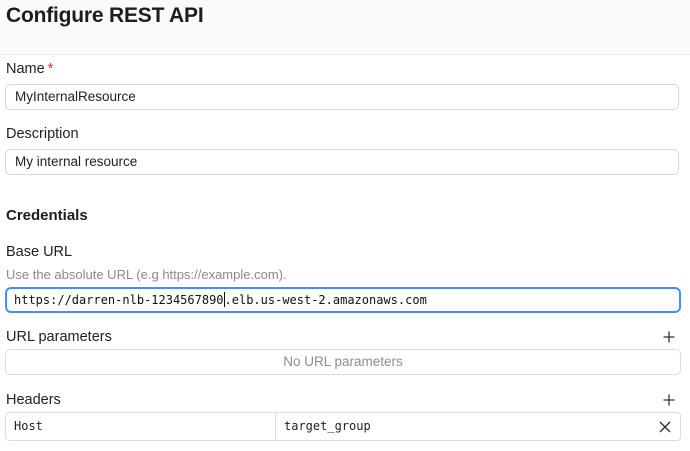  What do you see at coordinates (42, 134) in the screenshot?
I see `description-label: Description` at bounding box center [42, 134].